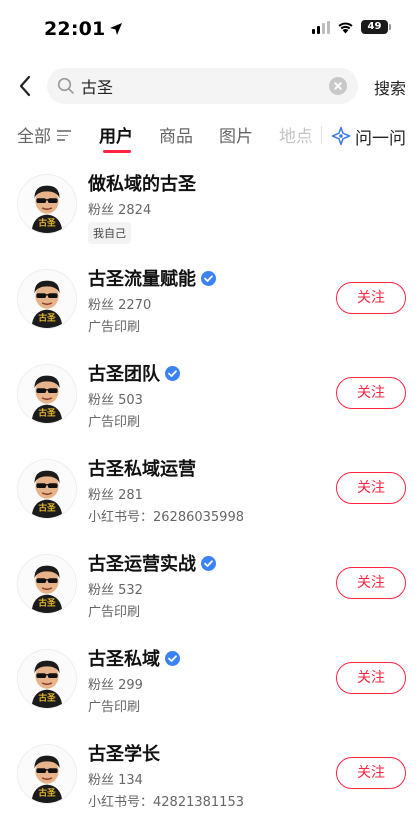 The width and height of the screenshot is (420, 820). Describe the element at coordinates (142, 279) in the screenshot. I see `user-name-text: 古圣流量赋能` at that location.